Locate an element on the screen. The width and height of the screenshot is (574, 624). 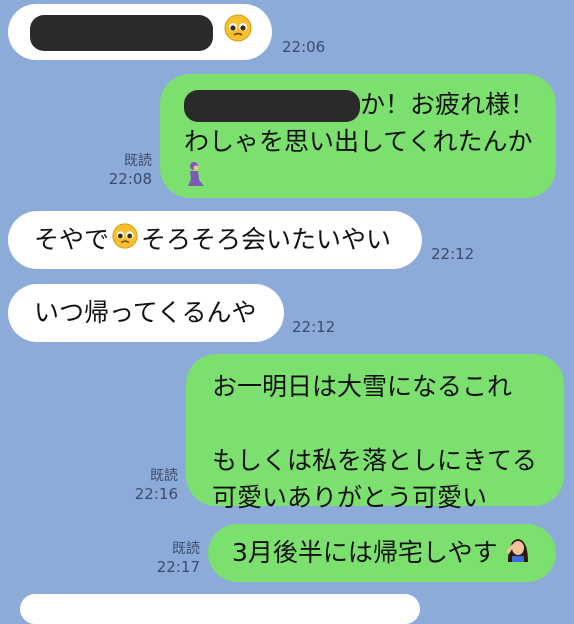
message-line: わしゃを思い出してくれたんか is located at coordinates (358, 141).